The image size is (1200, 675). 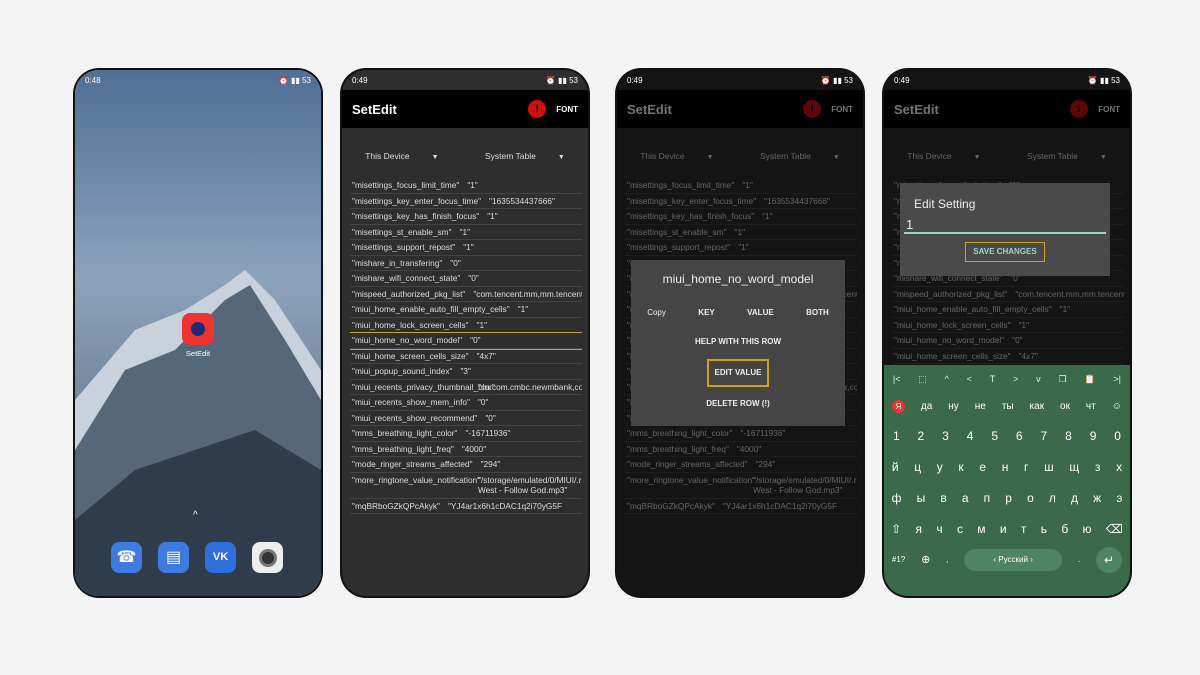 What do you see at coordinates (1119, 467) in the screenshot?
I see `key: х` at bounding box center [1119, 467].